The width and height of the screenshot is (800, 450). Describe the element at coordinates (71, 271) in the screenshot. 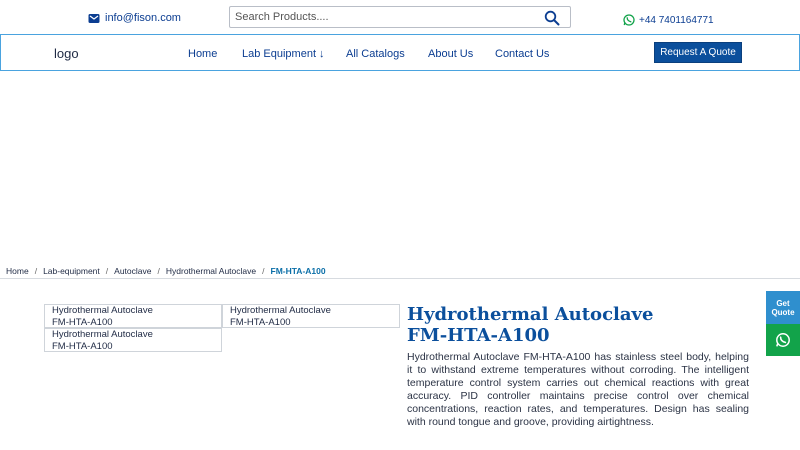

I see `breadcrumb-item-lab-equipment: Lab-equipment` at that location.